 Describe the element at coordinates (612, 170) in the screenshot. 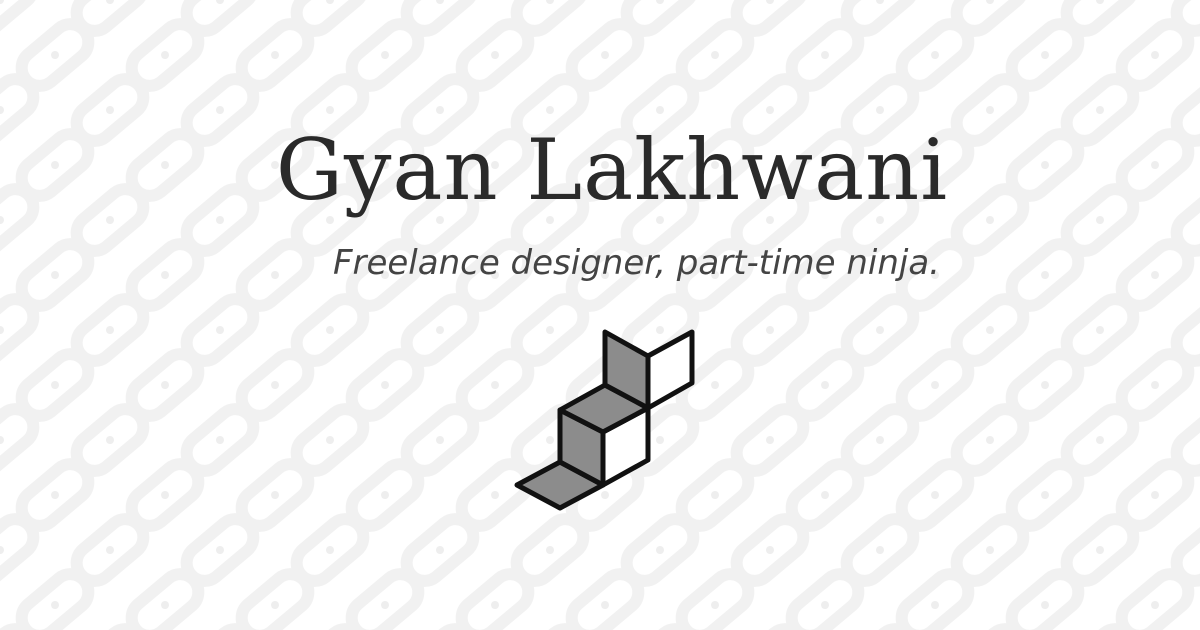

I see `site-title: Gyan Lakhwani` at that location.